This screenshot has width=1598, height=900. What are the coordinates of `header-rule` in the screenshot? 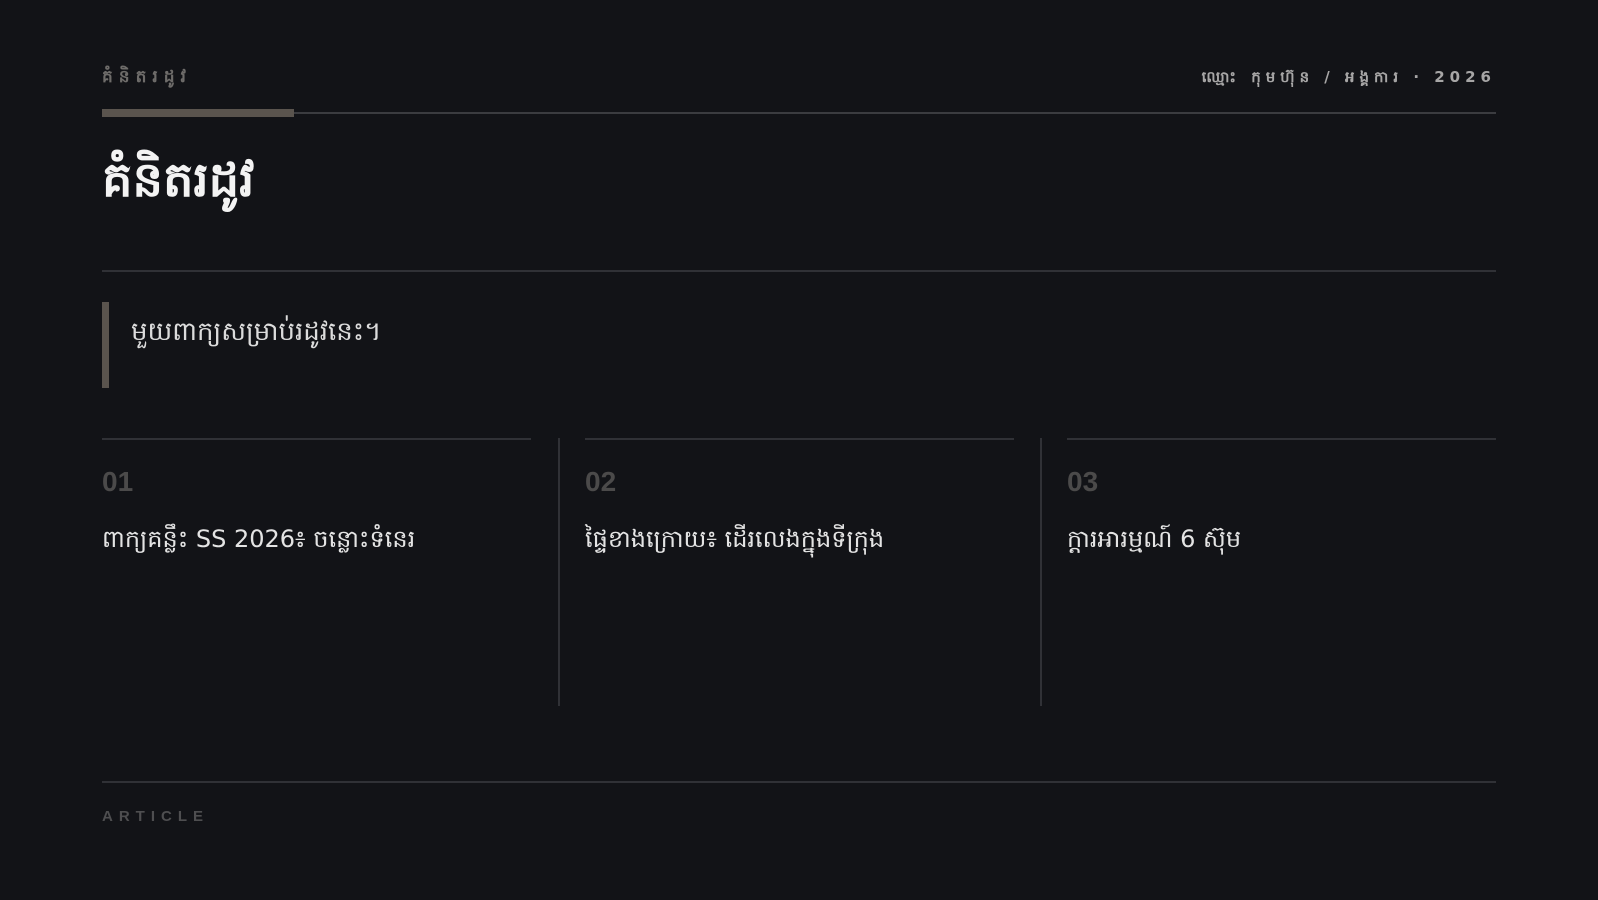 It's located at (799, 113).